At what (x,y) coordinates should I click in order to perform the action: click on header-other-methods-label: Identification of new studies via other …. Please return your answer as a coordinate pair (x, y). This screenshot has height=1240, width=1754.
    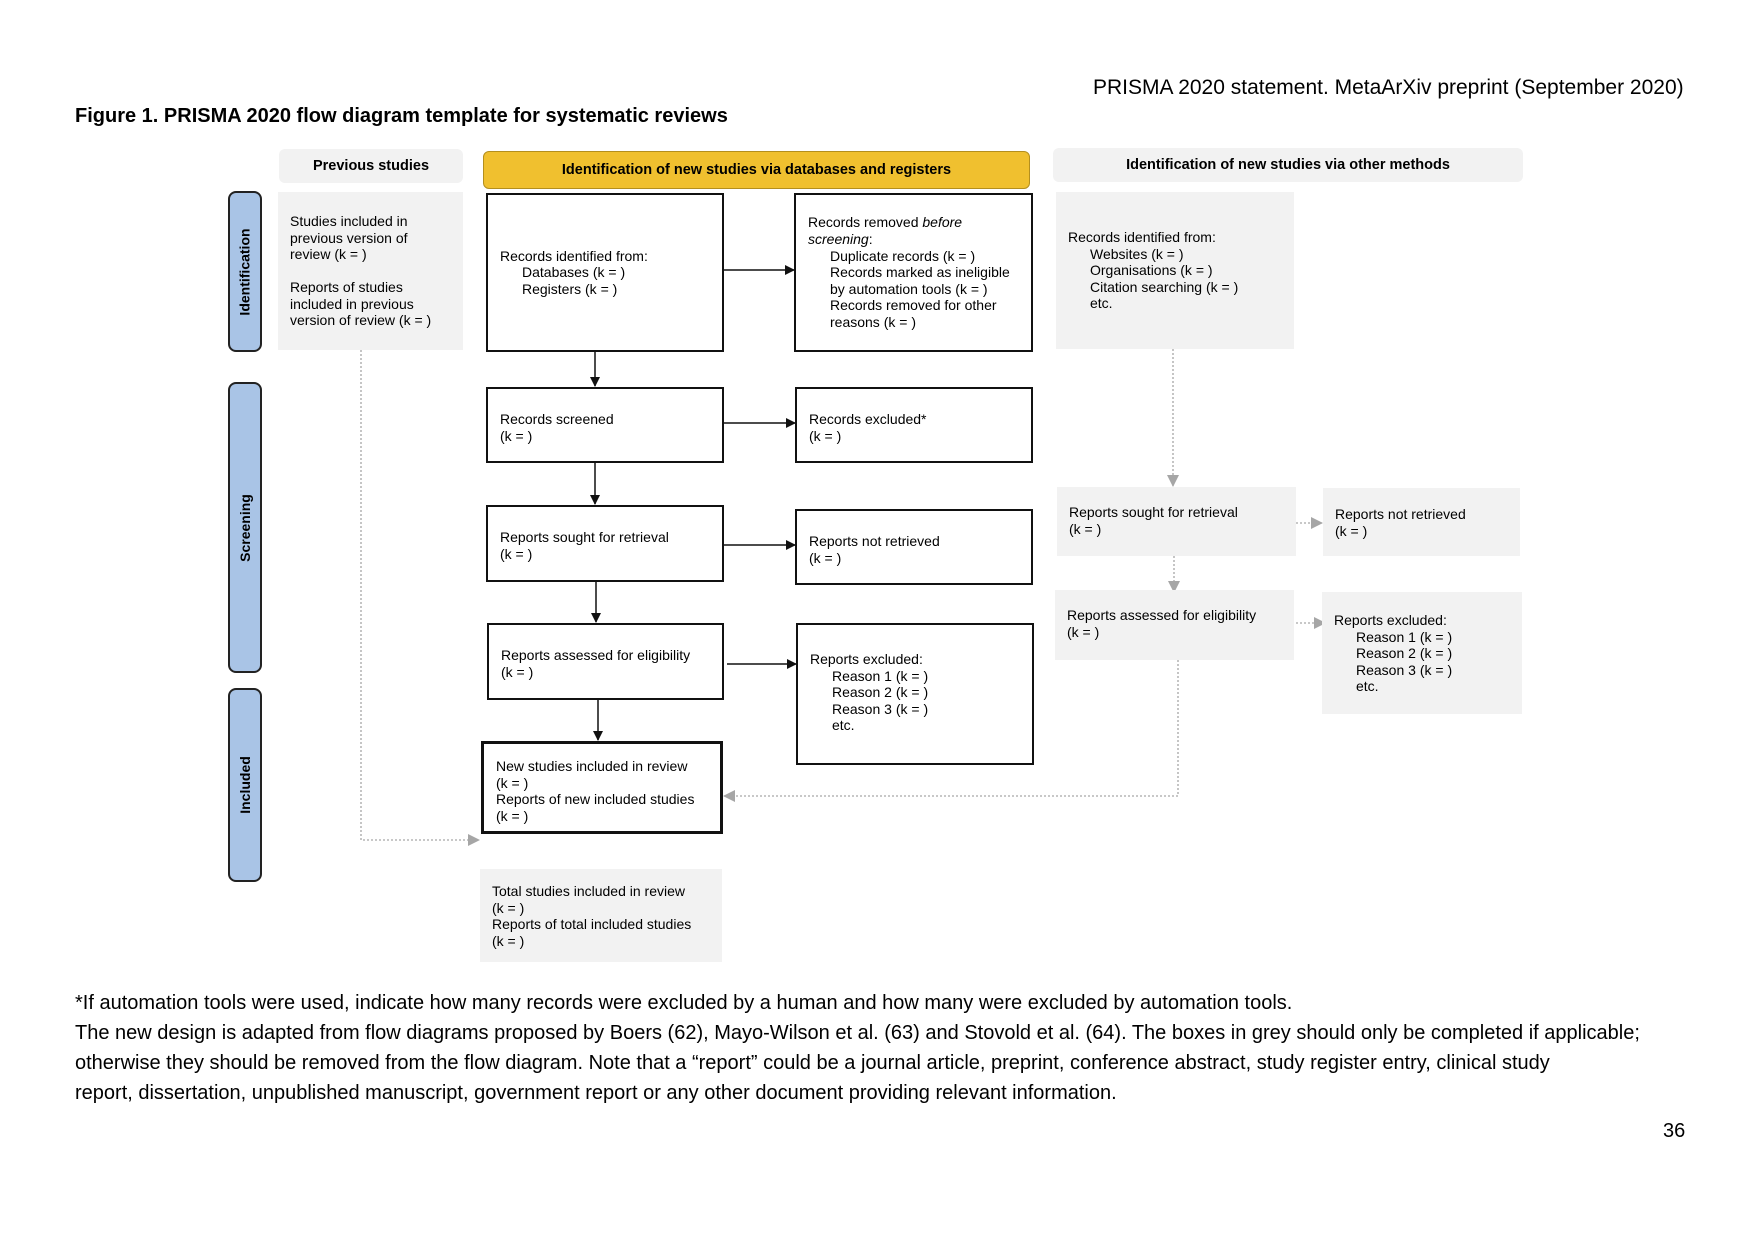
    Looking at the image, I should click on (1288, 165).